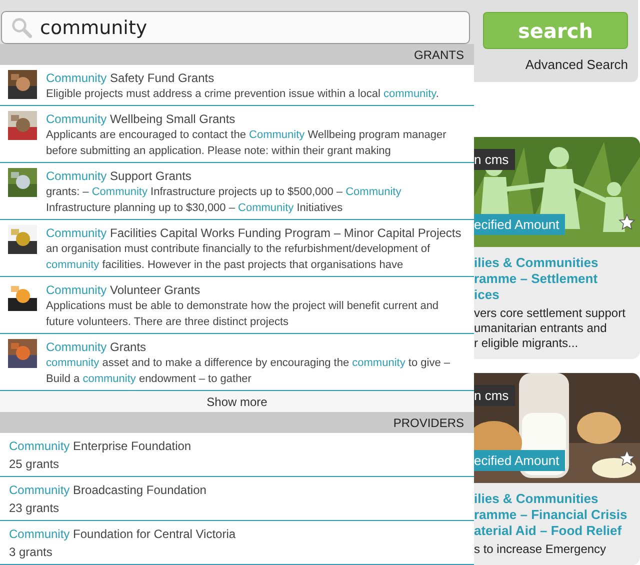  I want to click on search-icon, so click(22, 28).